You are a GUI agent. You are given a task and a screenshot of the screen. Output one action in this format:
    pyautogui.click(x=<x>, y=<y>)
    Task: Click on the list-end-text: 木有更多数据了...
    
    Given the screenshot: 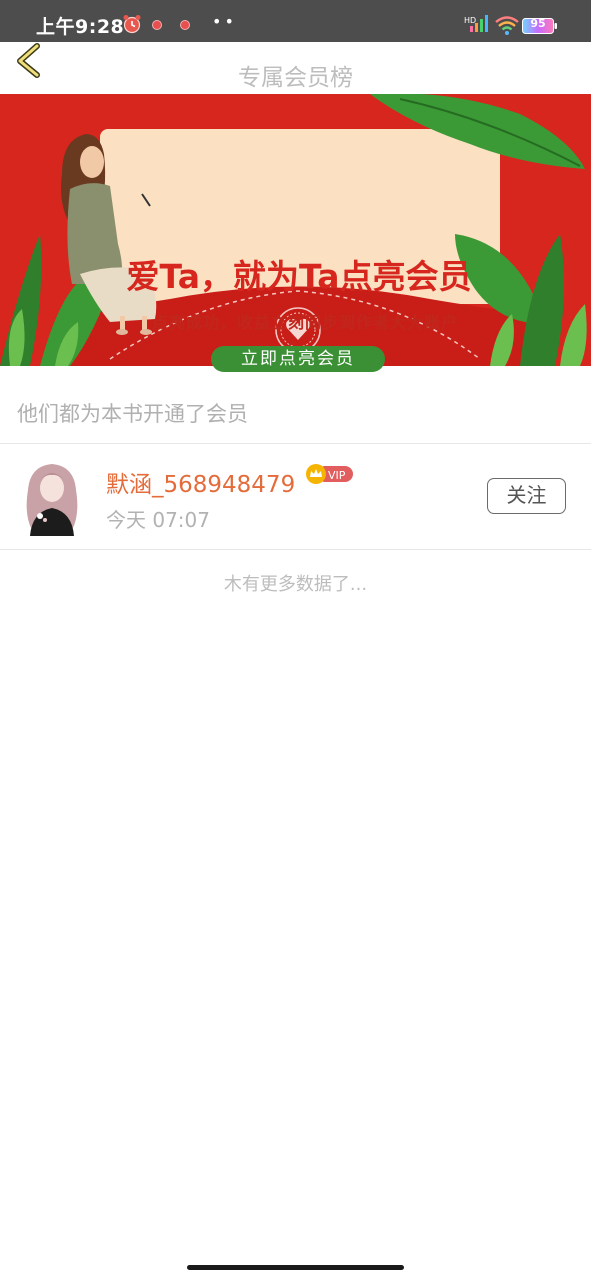 What is the action you would take?
    pyautogui.click(x=295, y=584)
    